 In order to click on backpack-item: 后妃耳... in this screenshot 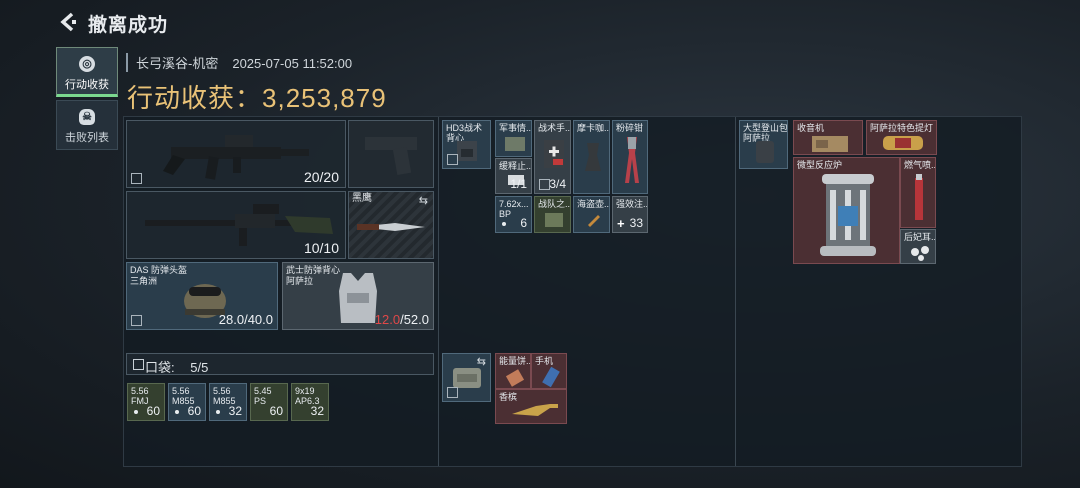, I will do `click(918, 246)`.